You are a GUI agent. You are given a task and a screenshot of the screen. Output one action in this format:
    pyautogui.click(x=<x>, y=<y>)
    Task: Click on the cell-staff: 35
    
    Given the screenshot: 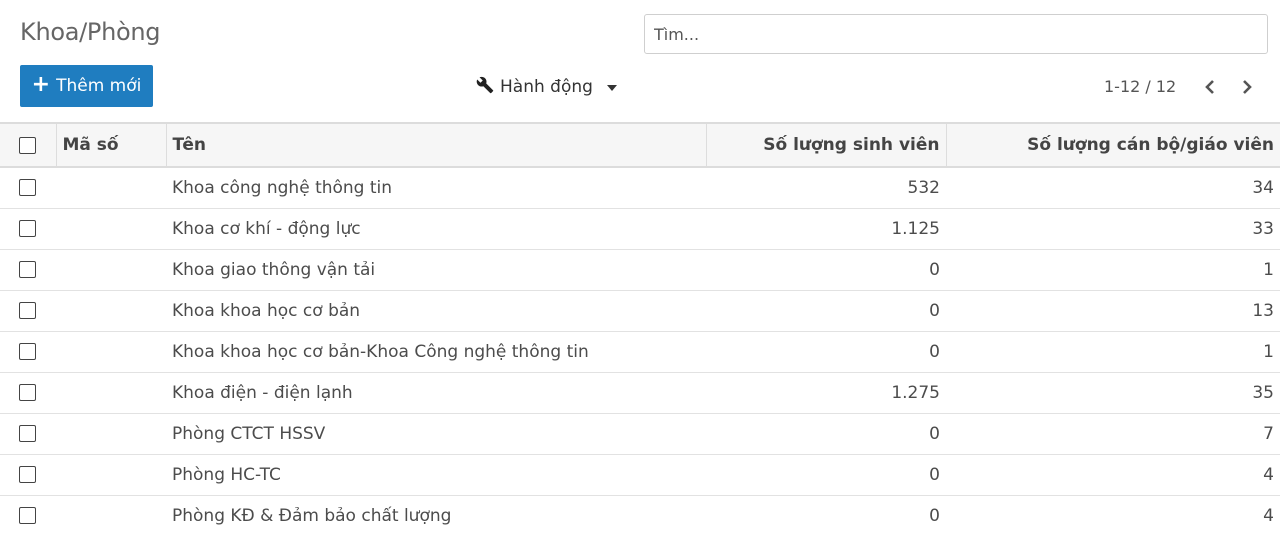 What is the action you would take?
    pyautogui.click(x=1113, y=393)
    